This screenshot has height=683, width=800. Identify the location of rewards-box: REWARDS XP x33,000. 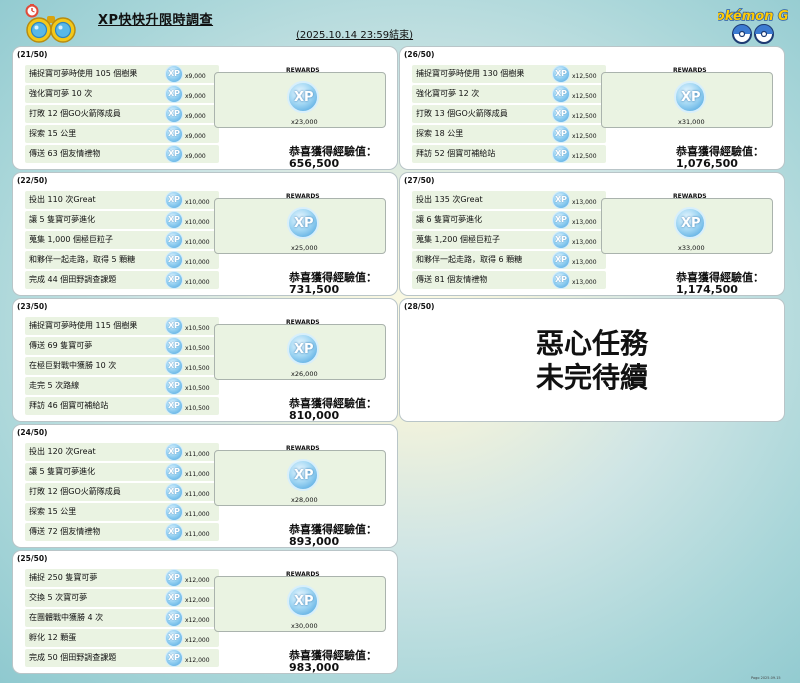
(687, 223).